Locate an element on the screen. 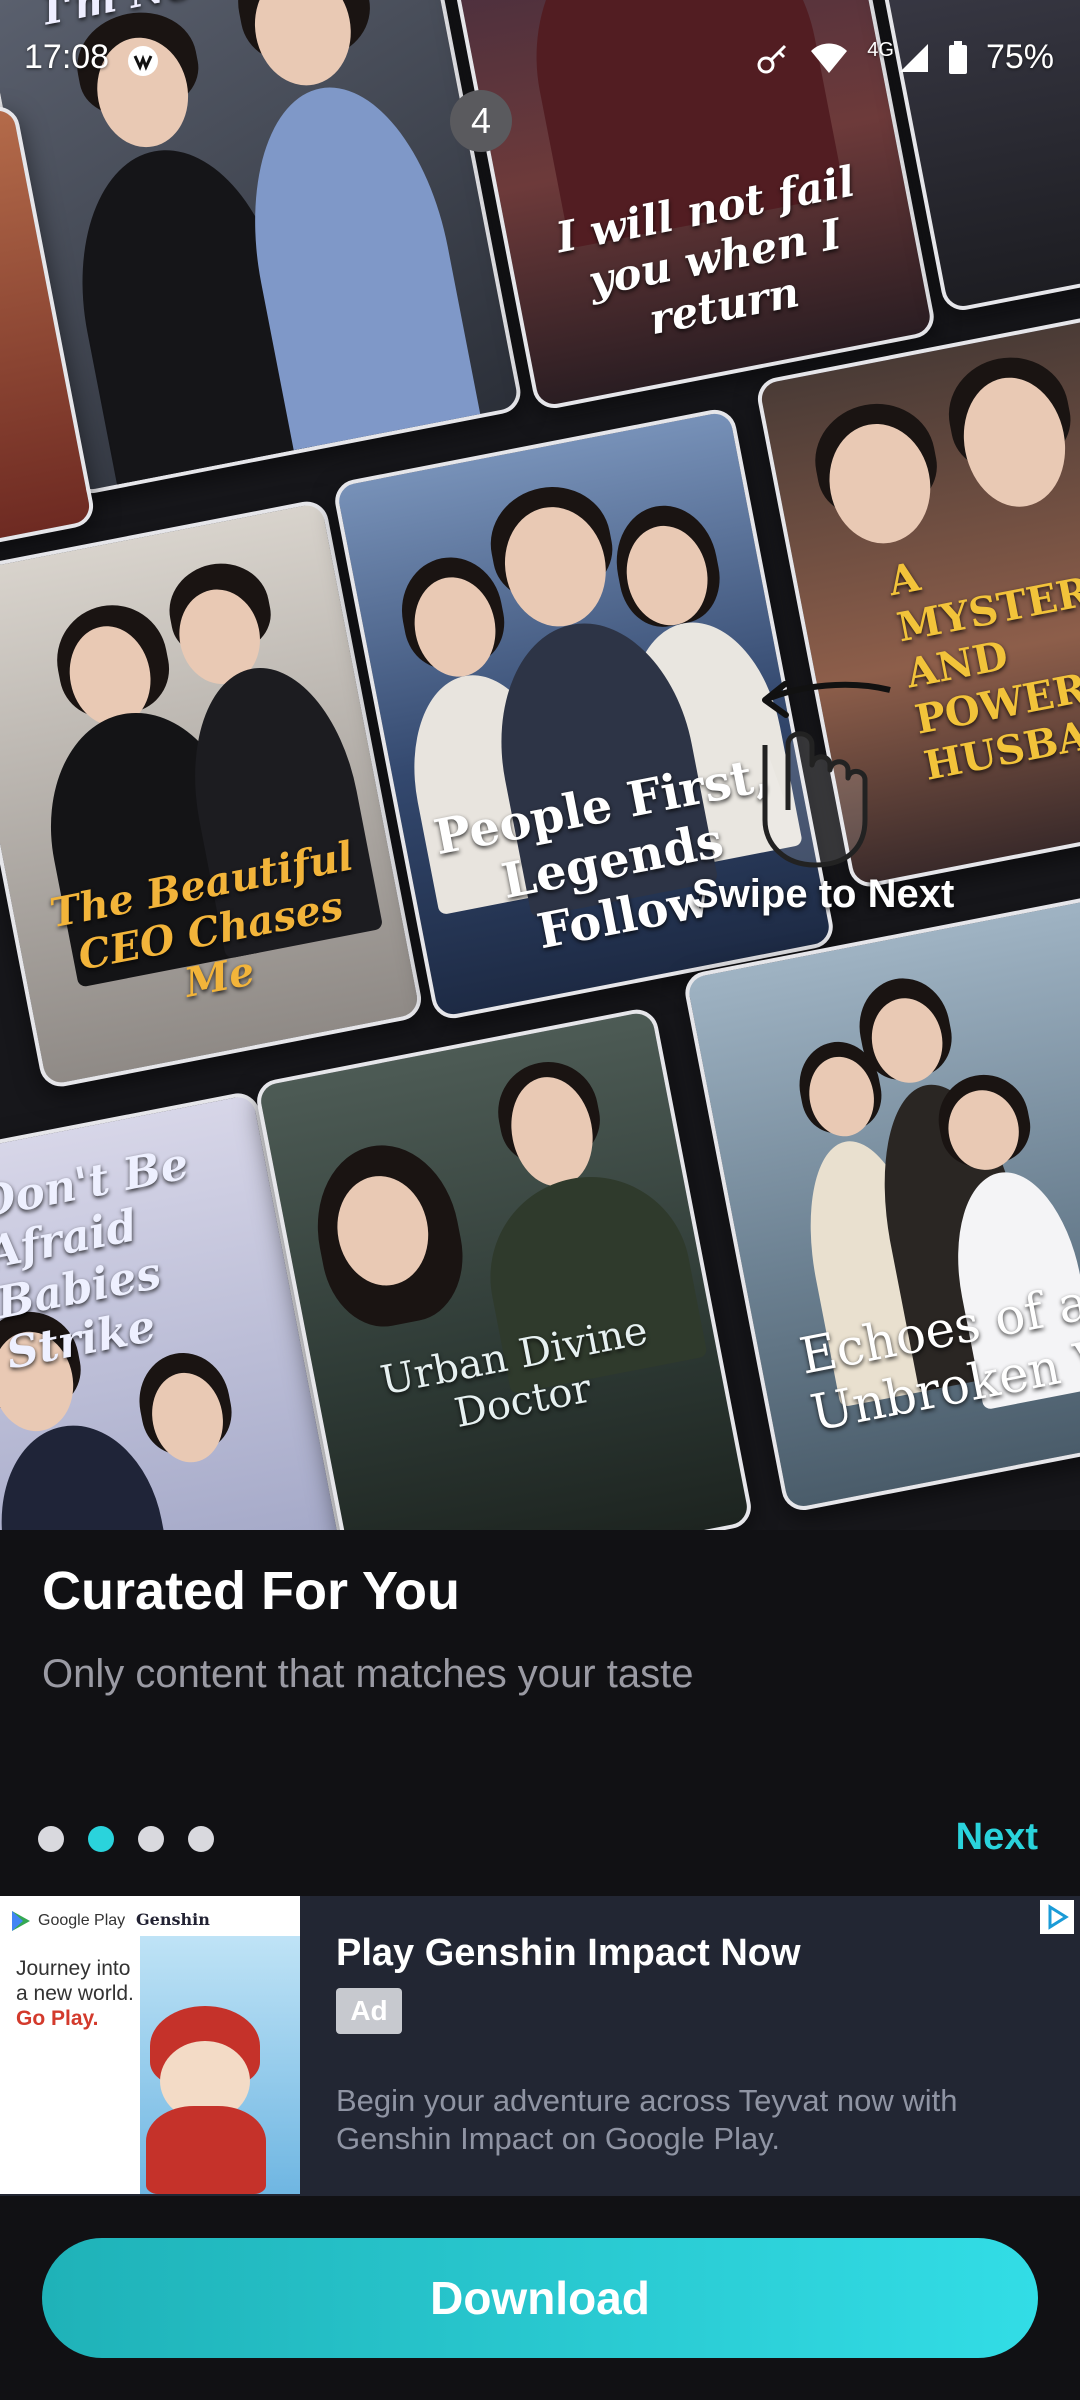 The image size is (1080, 2400). vpn-key-icon is located at coordinates (772, 58).